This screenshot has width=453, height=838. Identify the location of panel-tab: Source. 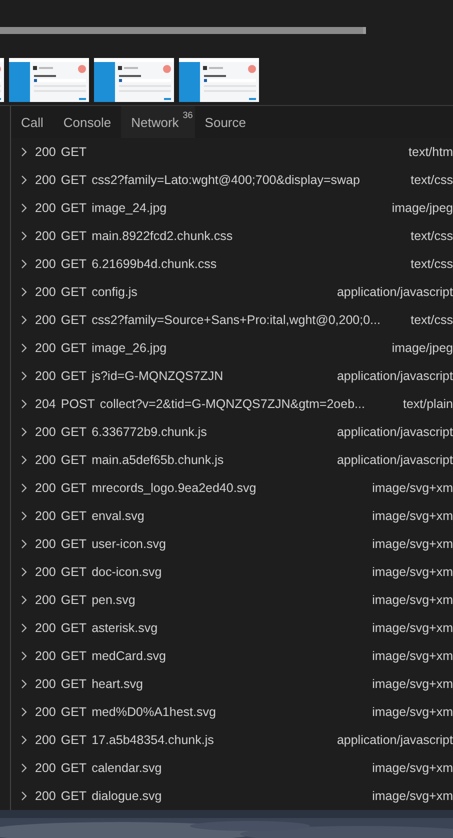
(225, 122).